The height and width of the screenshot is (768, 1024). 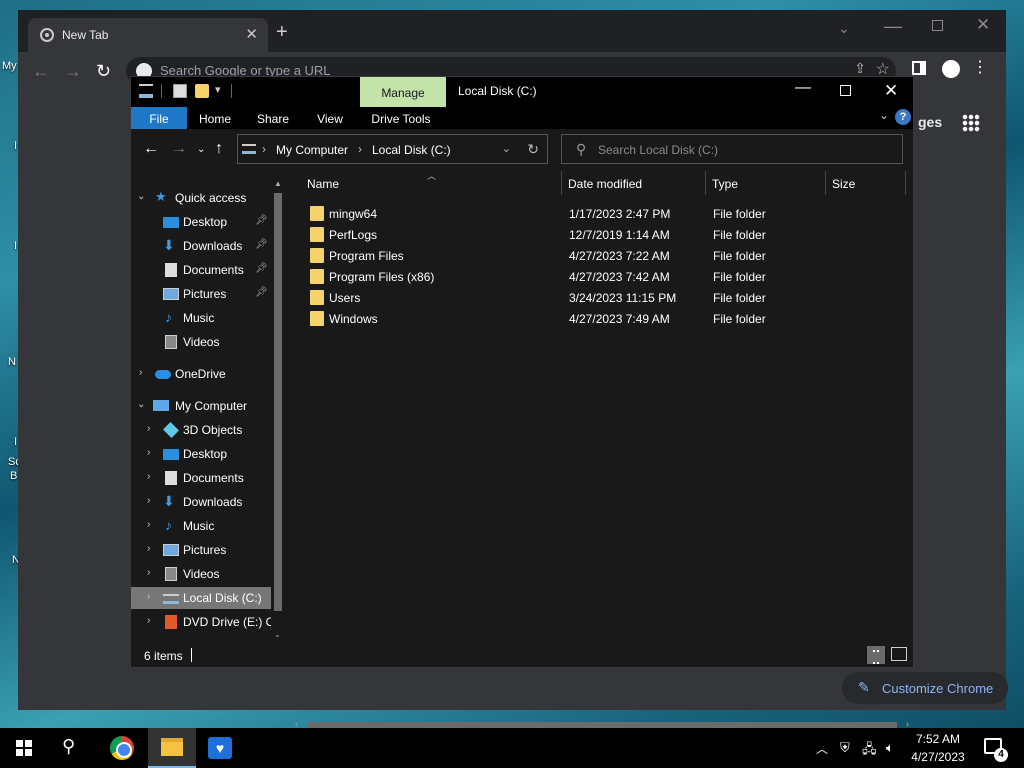 What do you see at coordinates (980, 68) in the screenshot?
I see `kebab-menu-icon: ⋮` at bounding box center [980, 68].